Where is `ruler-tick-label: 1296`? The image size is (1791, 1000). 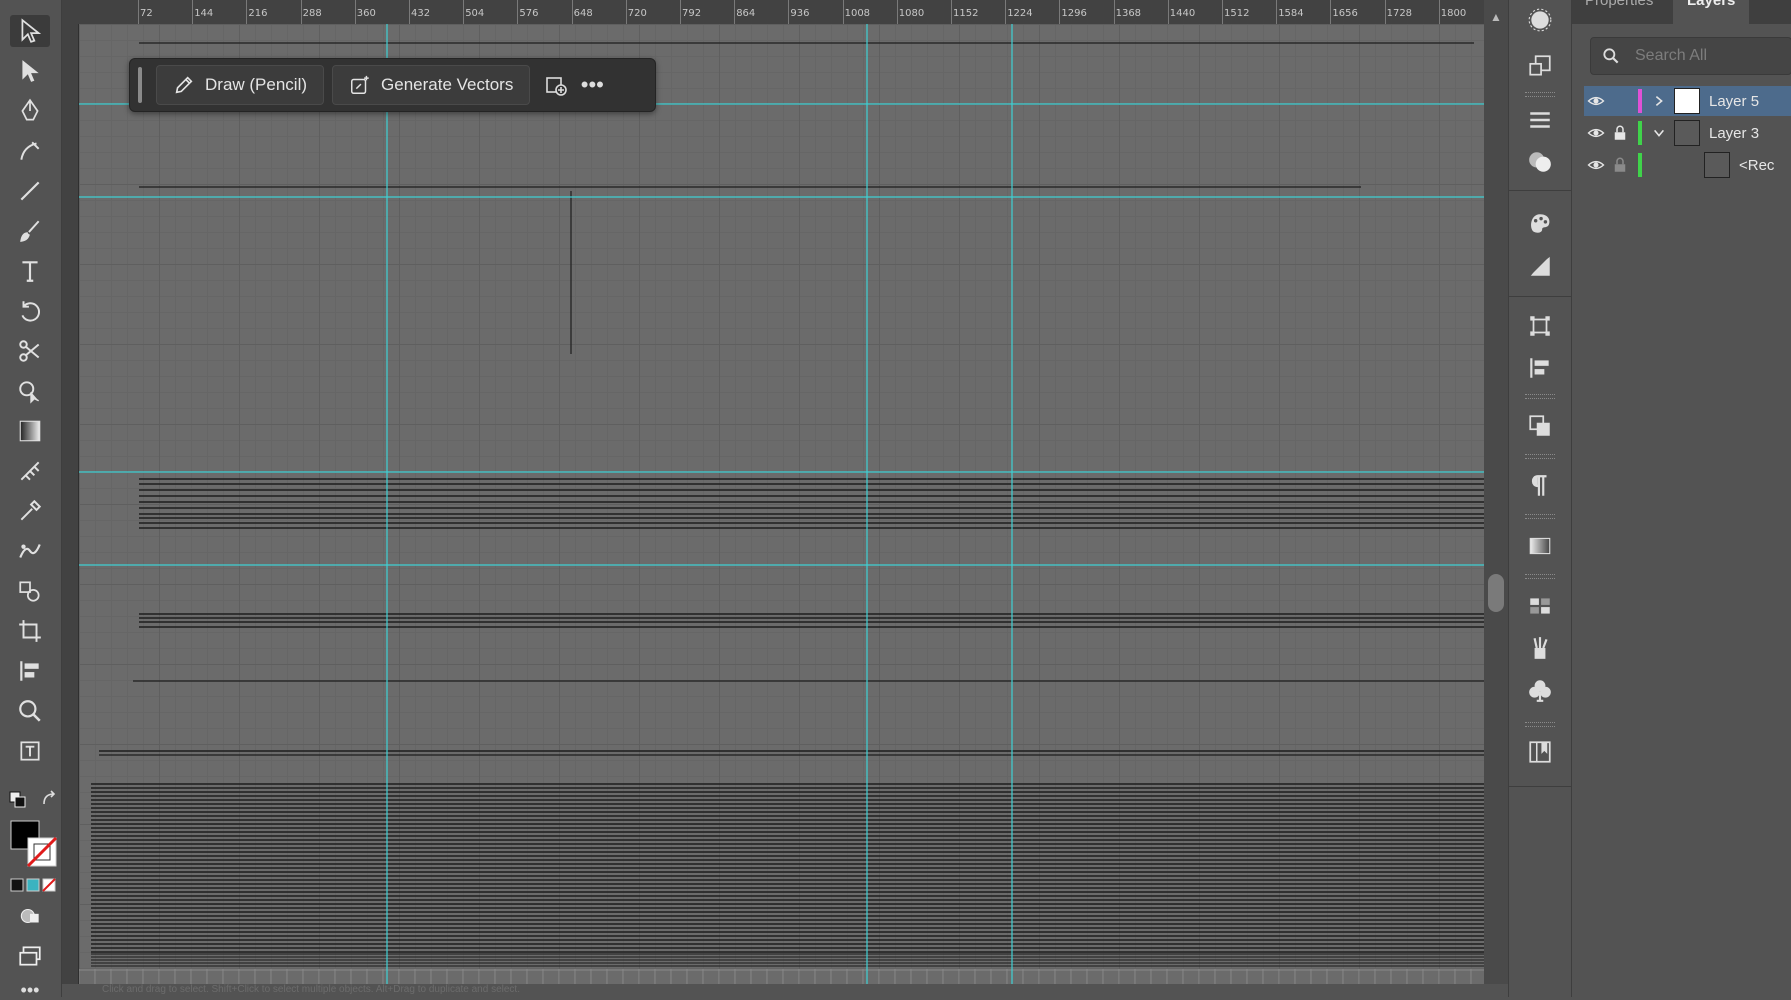
ruler-tick-label: 1296 is located at coordinates (1074, 13).